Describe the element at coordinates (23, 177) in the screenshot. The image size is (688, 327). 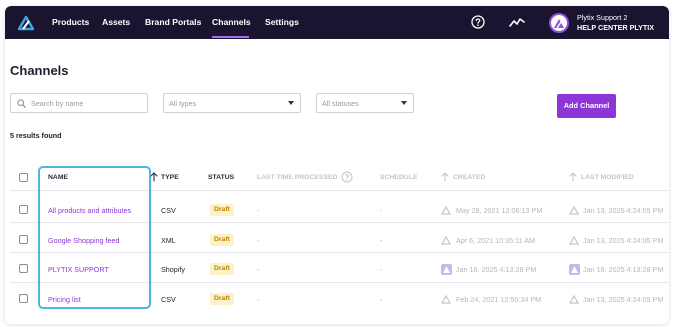
I see `select-all-checkbox` at that location.